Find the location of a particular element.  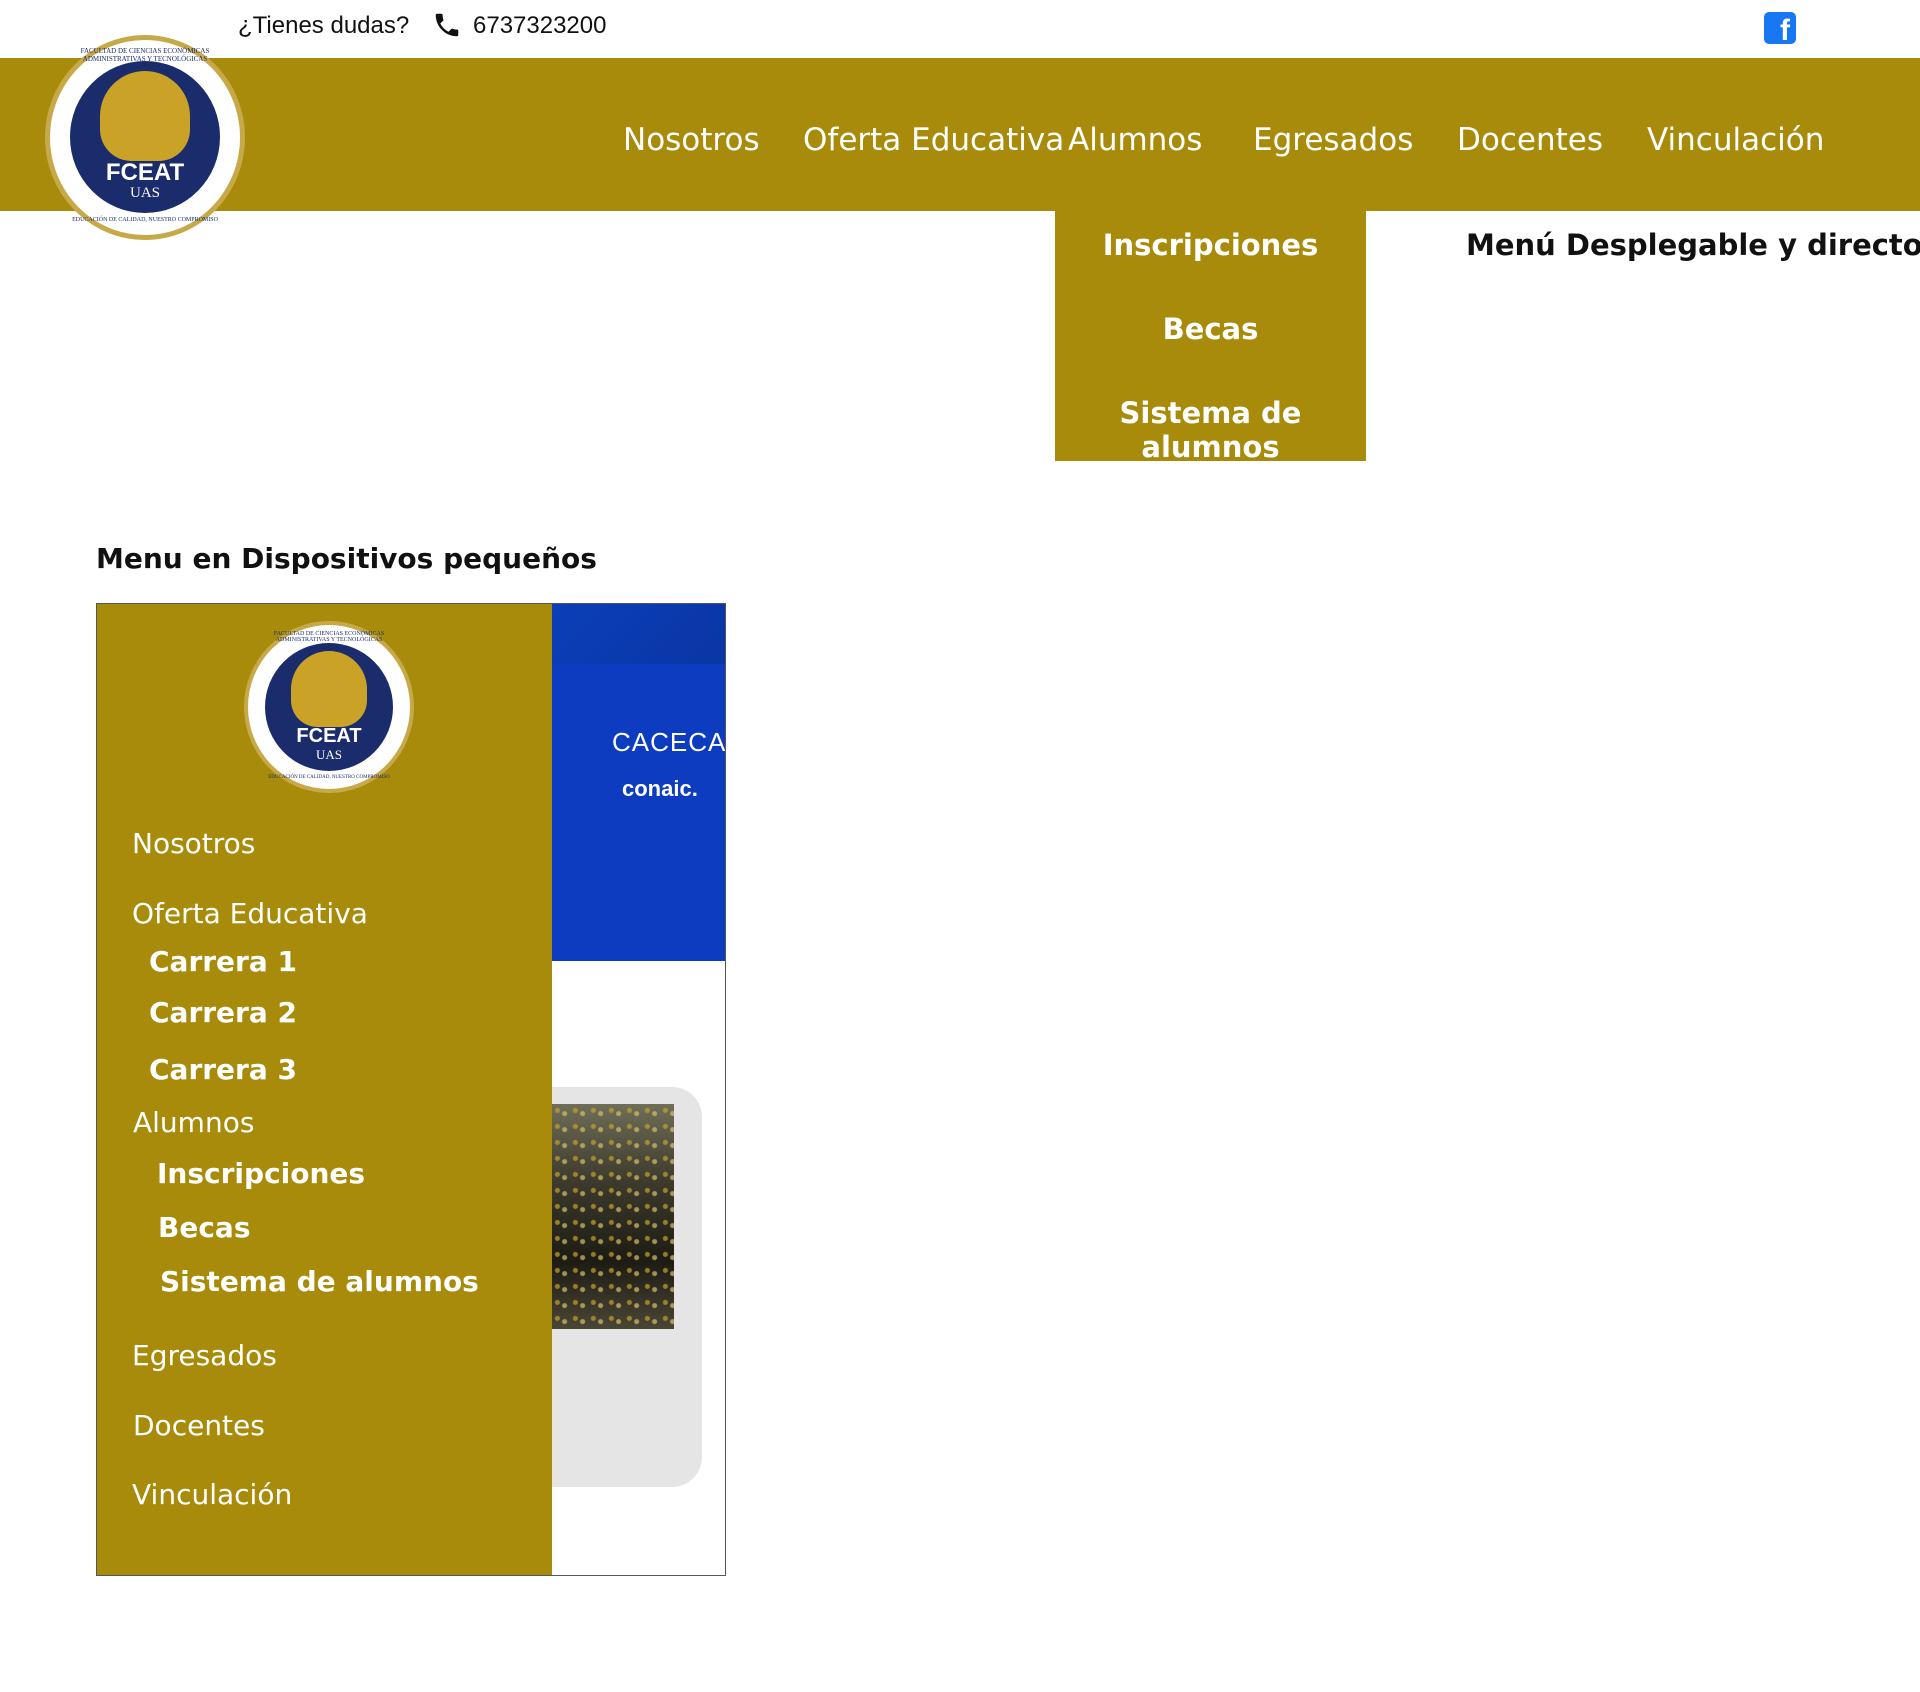

side-carrera-1: Carrera 1 is located at coordinates (223, 961).